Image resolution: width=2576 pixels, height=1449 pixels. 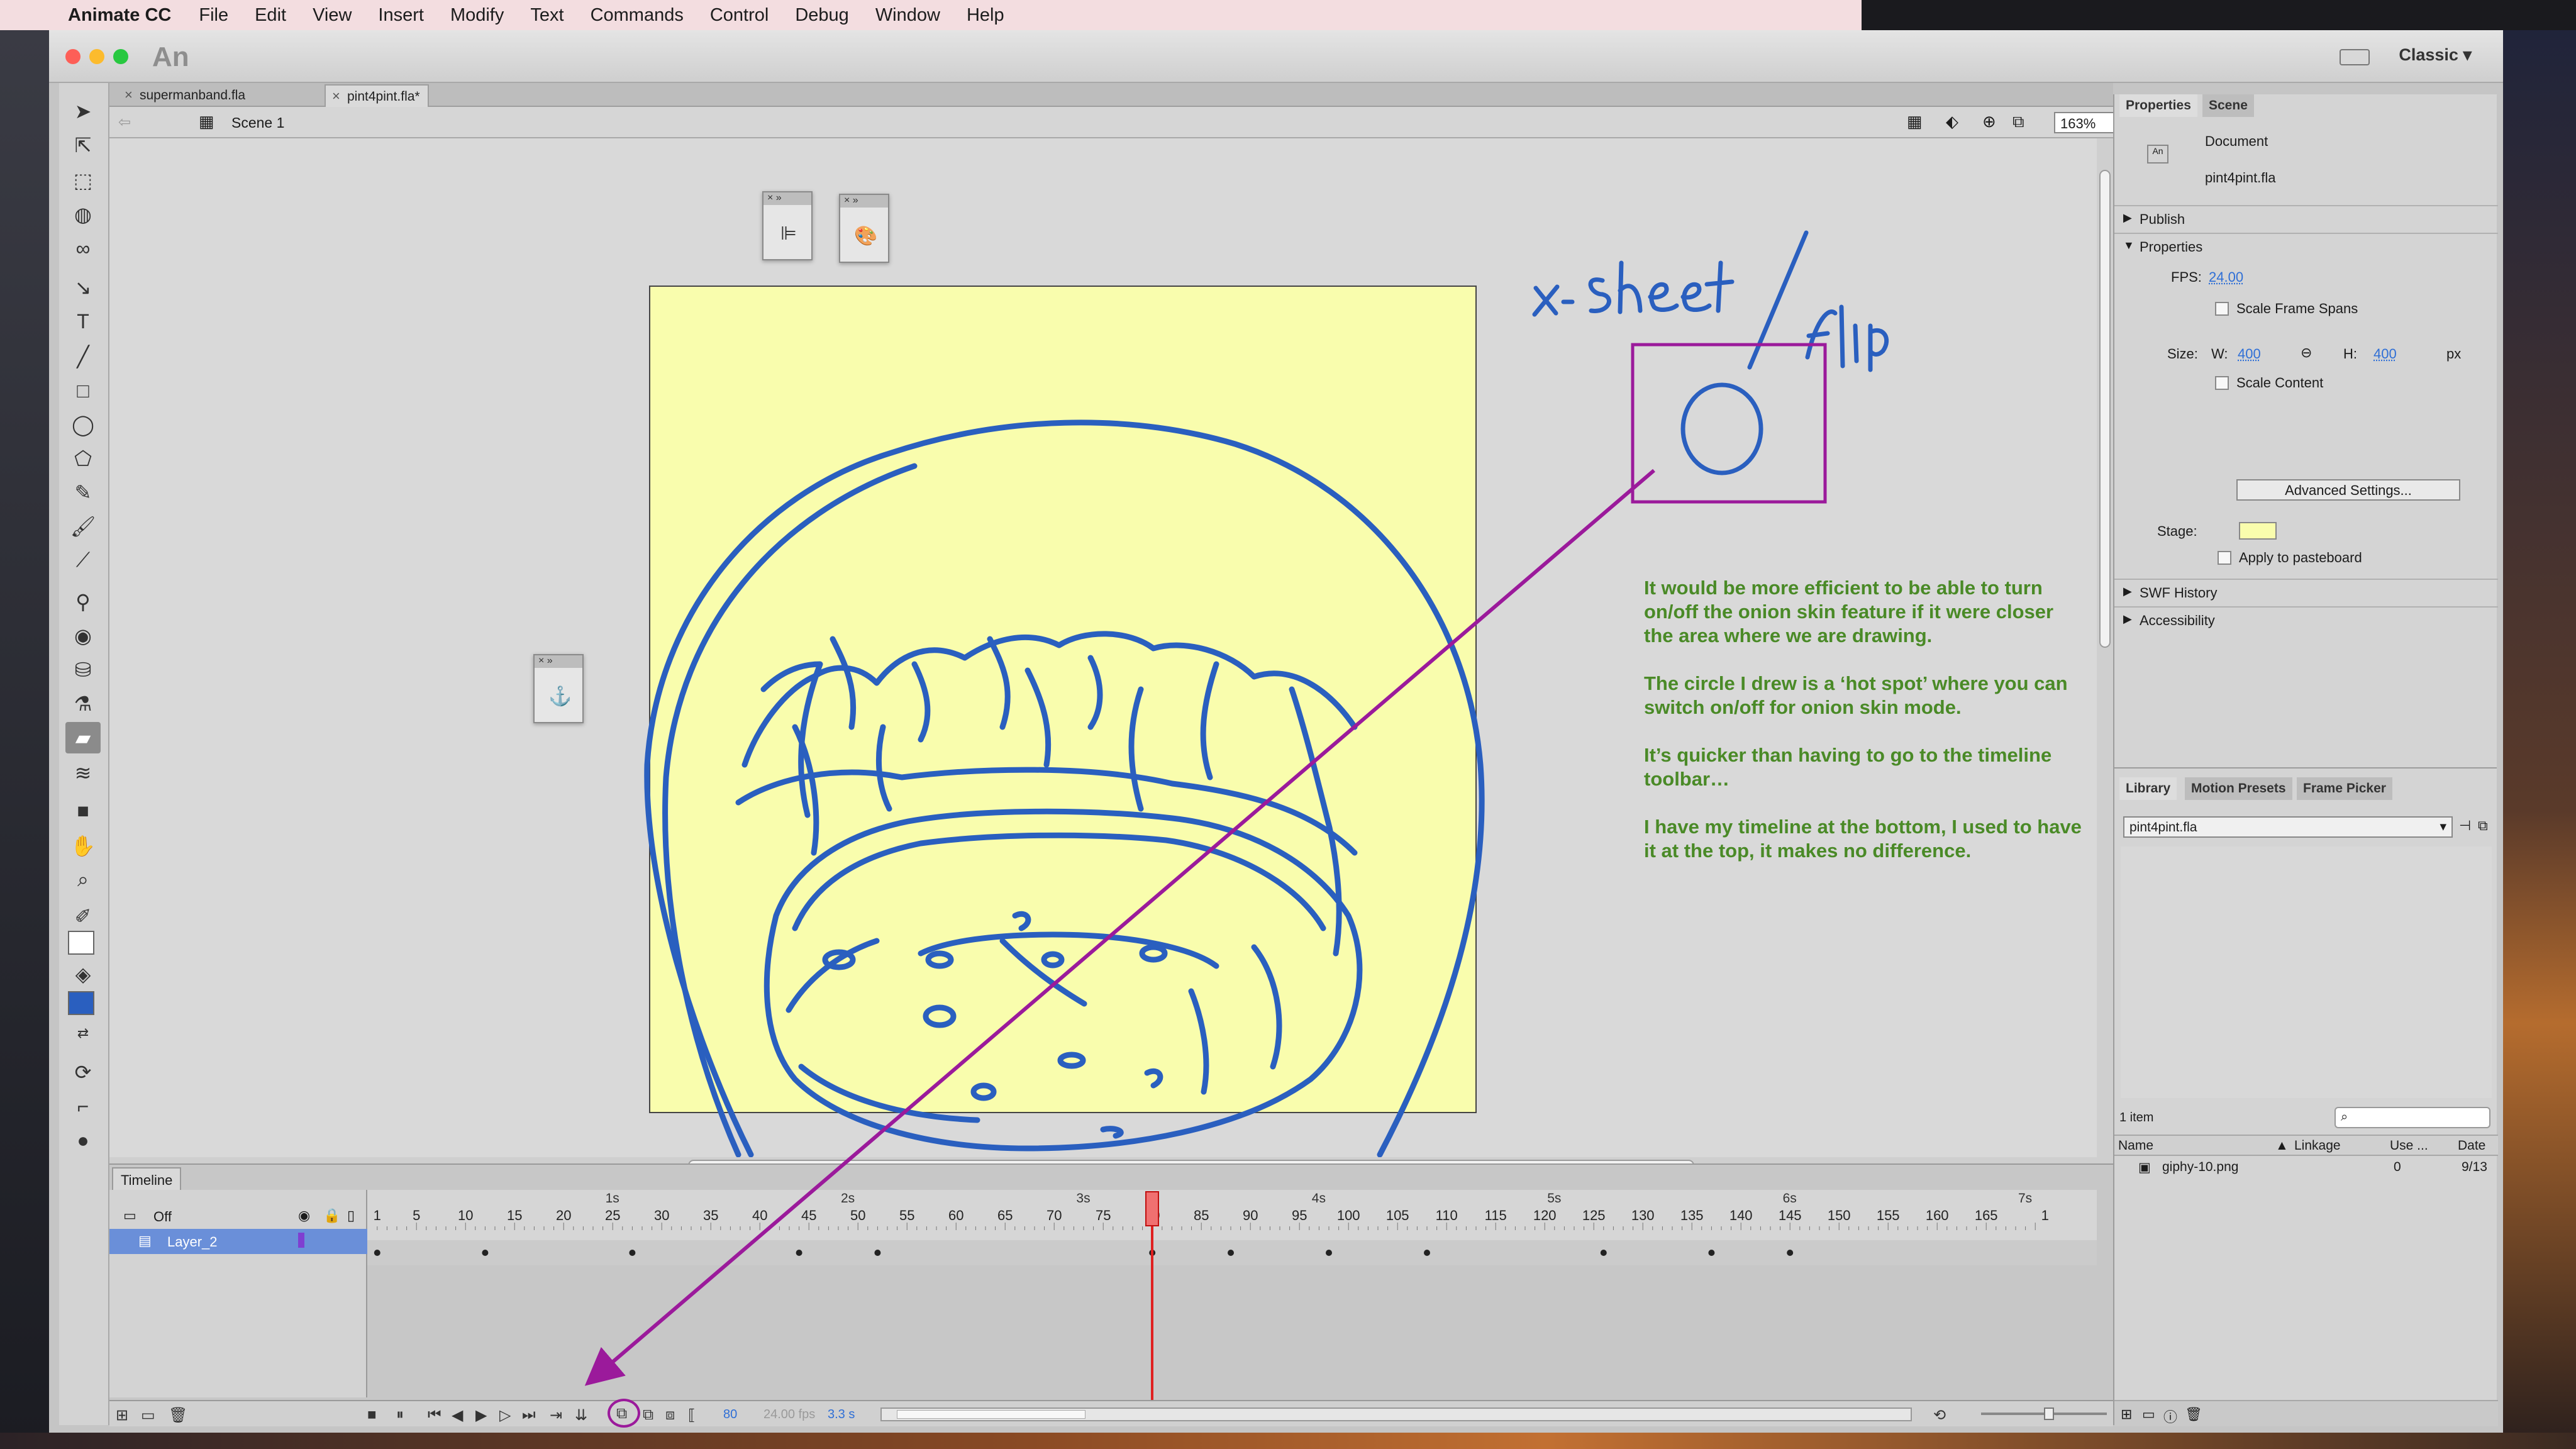 What do you see at coordinates (1729, 423) in the screenshot?
I see `hotspot-box` at bounding box center [1729, 423].